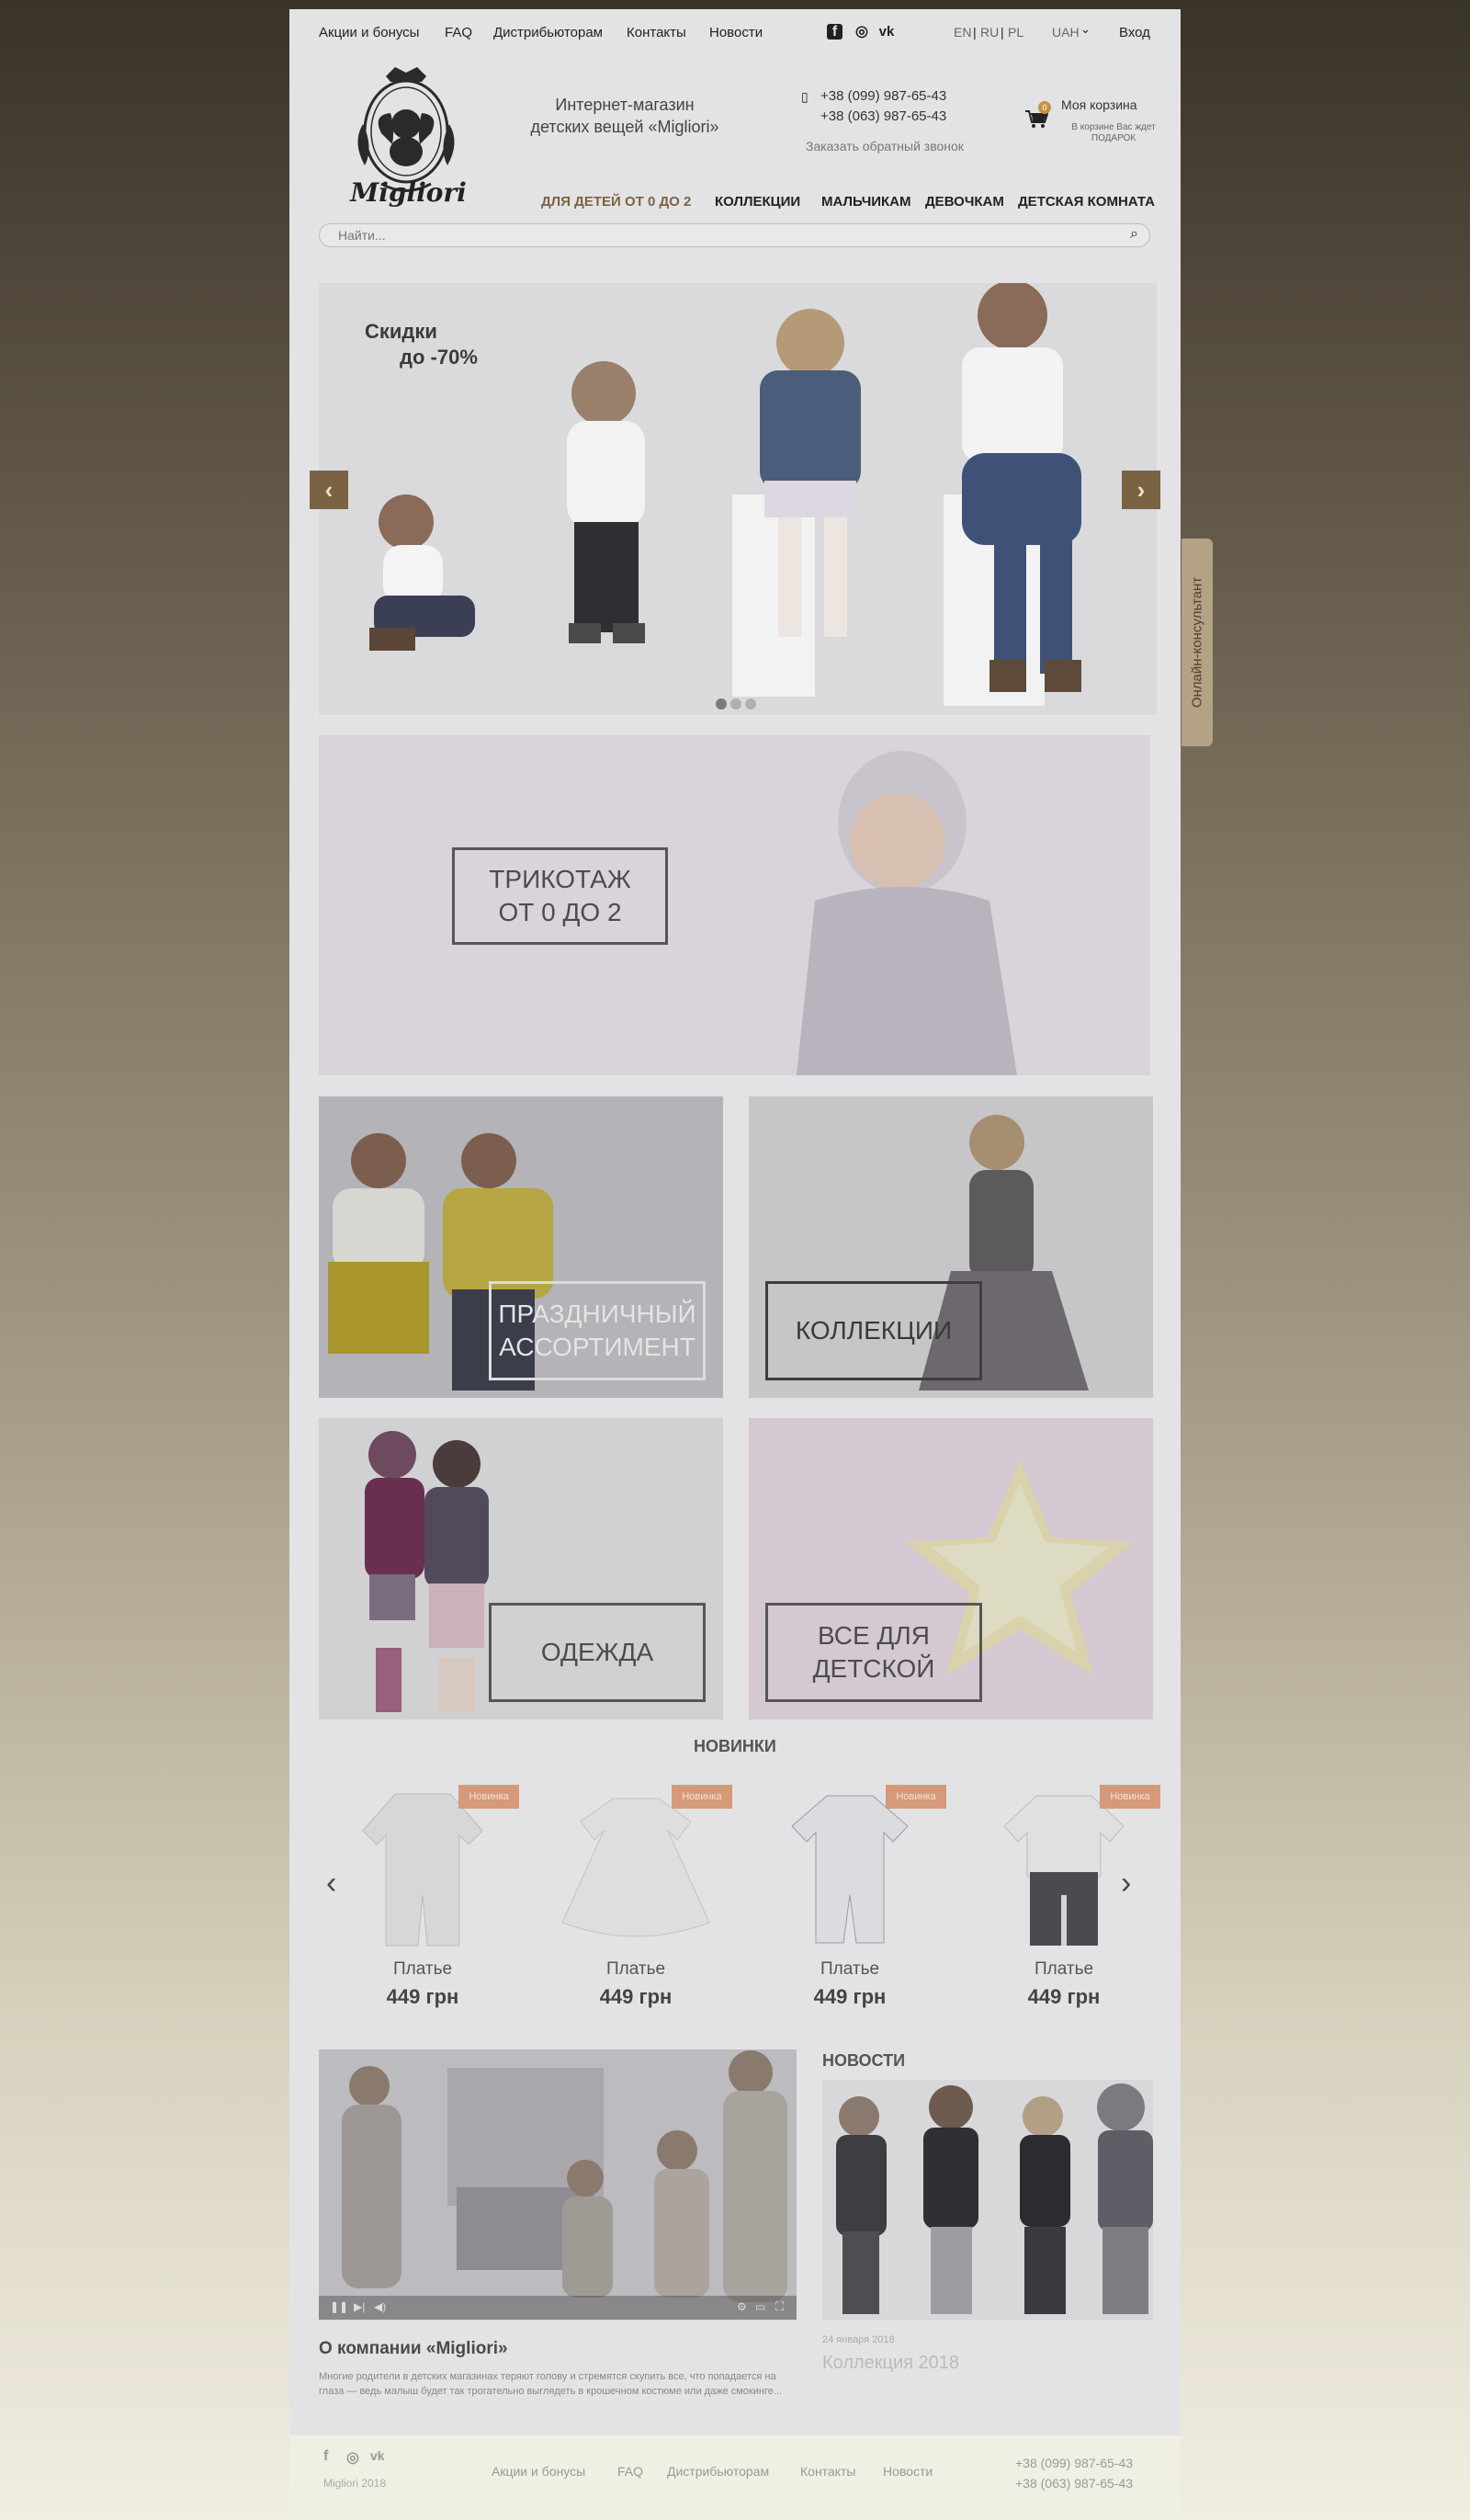 The height and width of the screenshot is (2520, 1470). Describe the element at coordinates (1074, 2463) in the screenshot. I see `footer-phone-1: +38 (099) 987-65-43` at that location.